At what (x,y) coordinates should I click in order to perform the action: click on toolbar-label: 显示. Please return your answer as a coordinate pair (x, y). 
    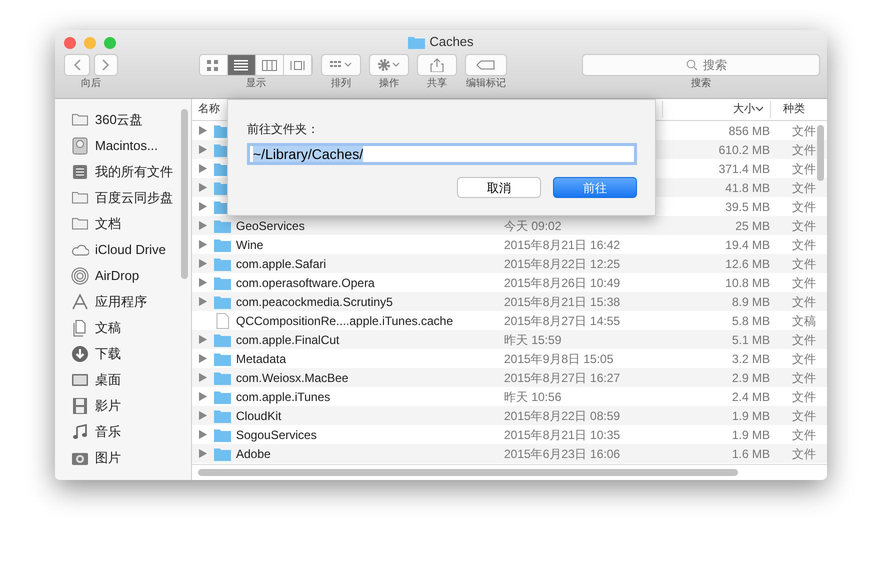
    Looking at the image, I should click on (256, 84).